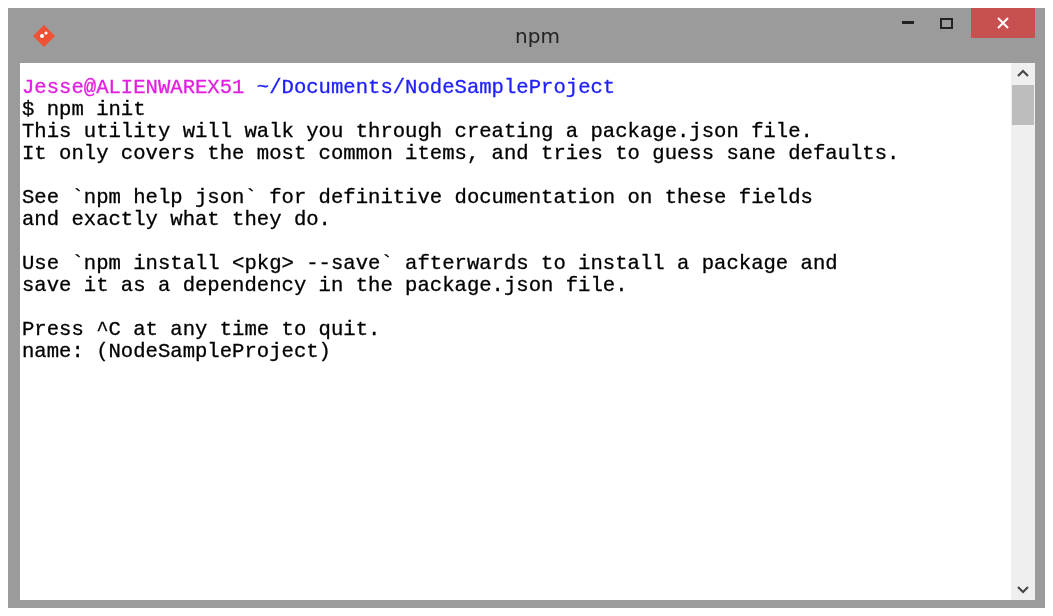  Describe the element at coordinates (461, 154) in the screenshot. I see `terminal-line: It only covers the most common items, and tries to guess sane defaults.` at that location.